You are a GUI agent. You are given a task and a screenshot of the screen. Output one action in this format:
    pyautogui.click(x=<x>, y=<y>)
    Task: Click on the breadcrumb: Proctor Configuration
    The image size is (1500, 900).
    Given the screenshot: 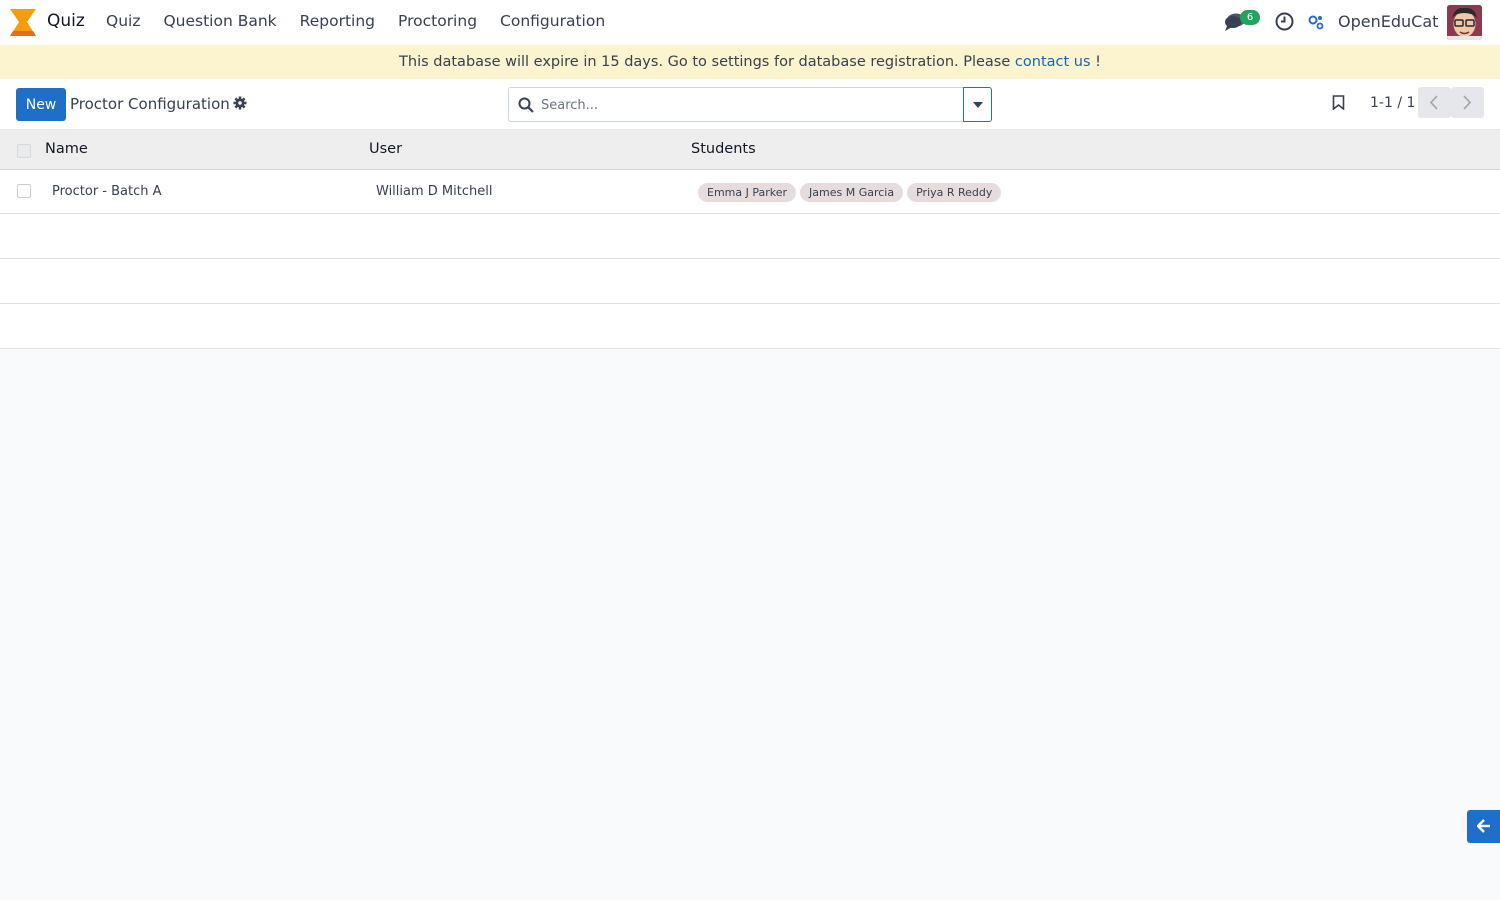 What is the action you would take?
    pyautogui.click(x=150, y=104)
    